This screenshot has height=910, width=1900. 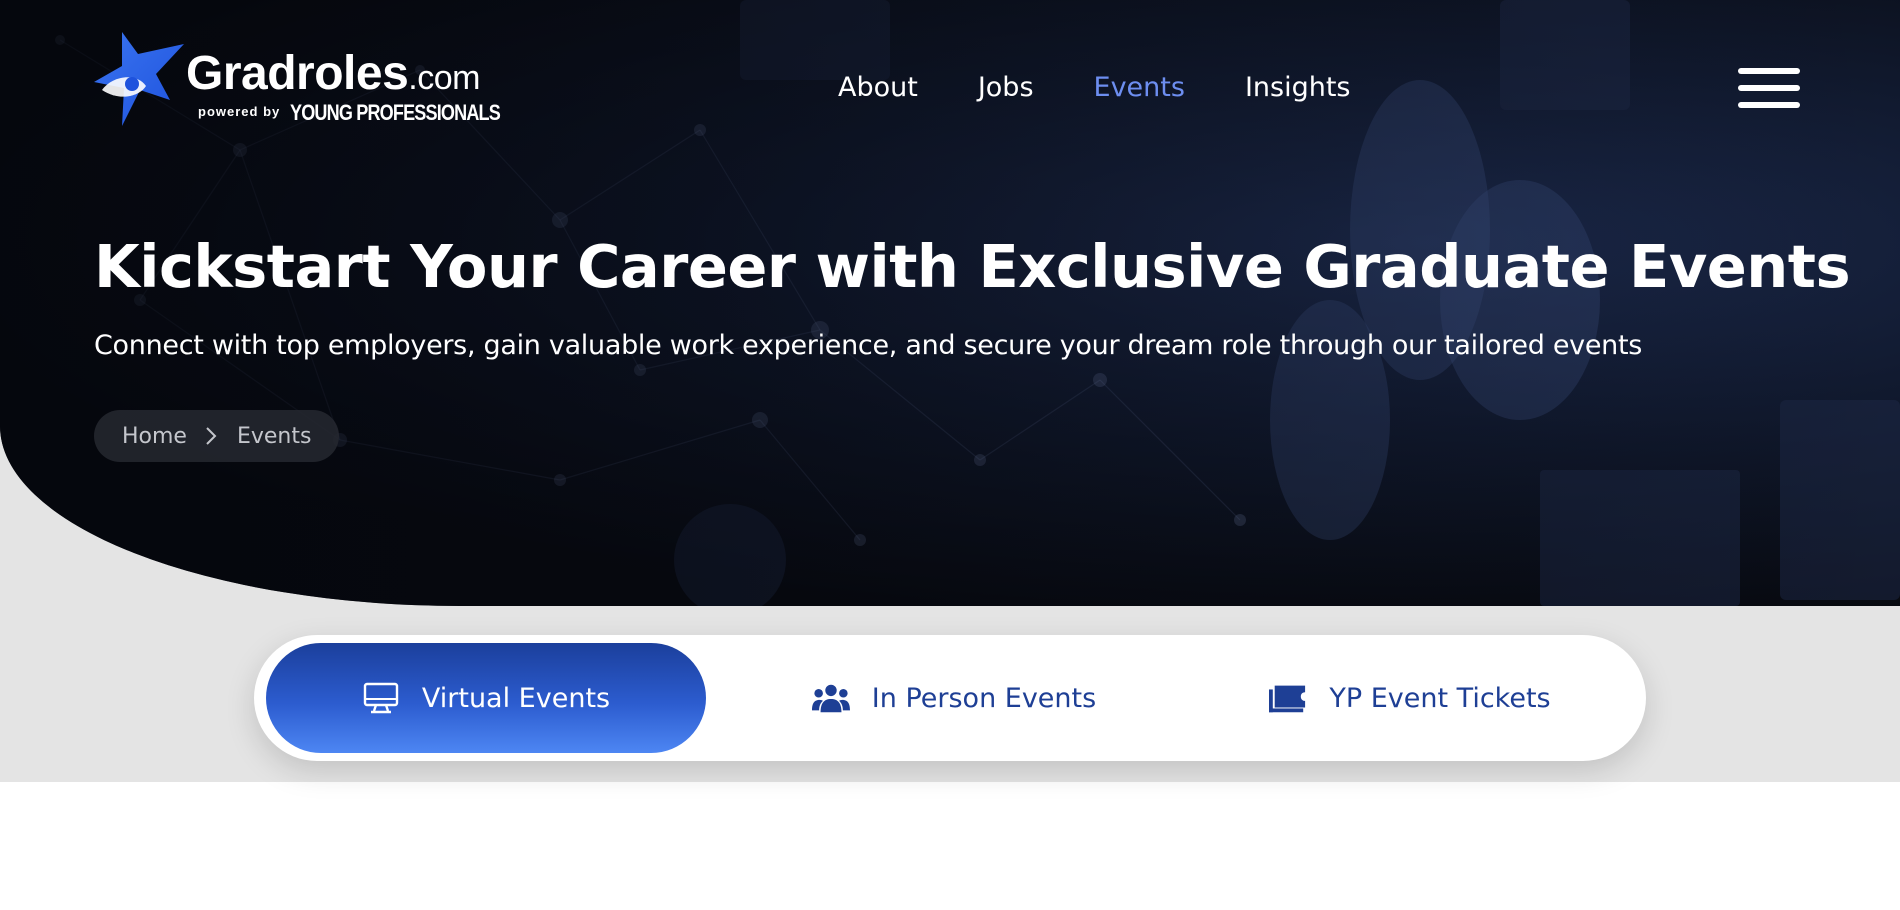 What do you see at coordinates (1440, 698) in the screenshot?
I see `tab-label: YP Event Tickets` at bounding box center [1440, 698].